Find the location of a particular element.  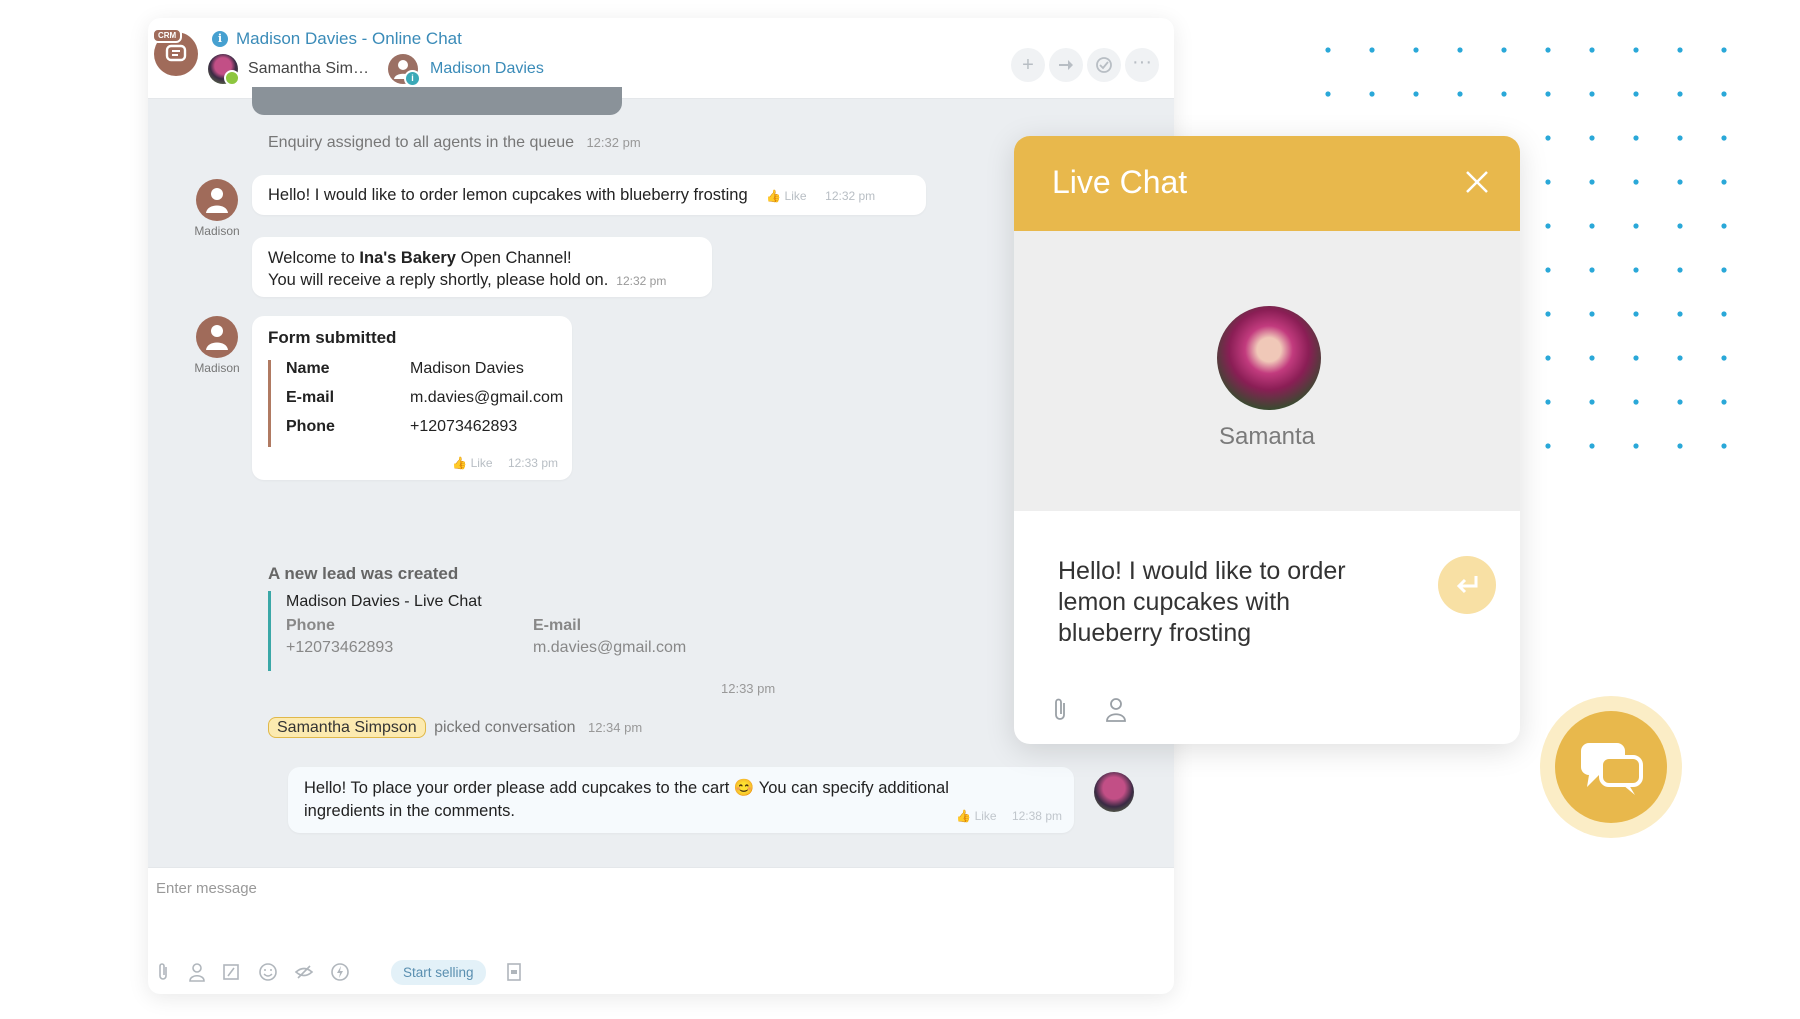

message-input: Enter message is located at coordinates (206, 888).